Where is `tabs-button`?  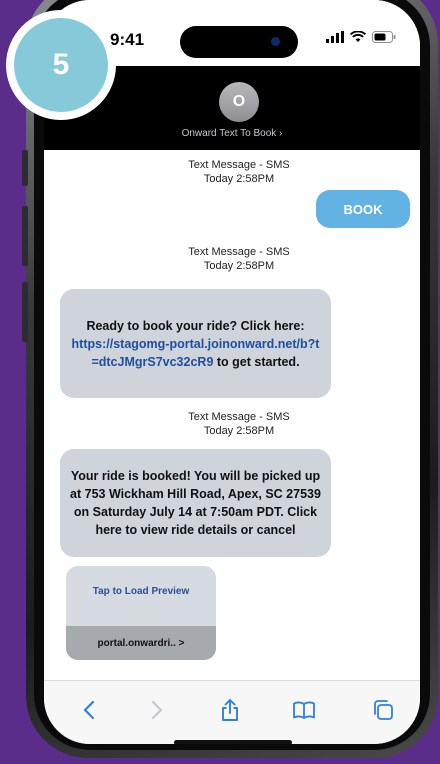
tabs-button is located at coordinates (383, 710).